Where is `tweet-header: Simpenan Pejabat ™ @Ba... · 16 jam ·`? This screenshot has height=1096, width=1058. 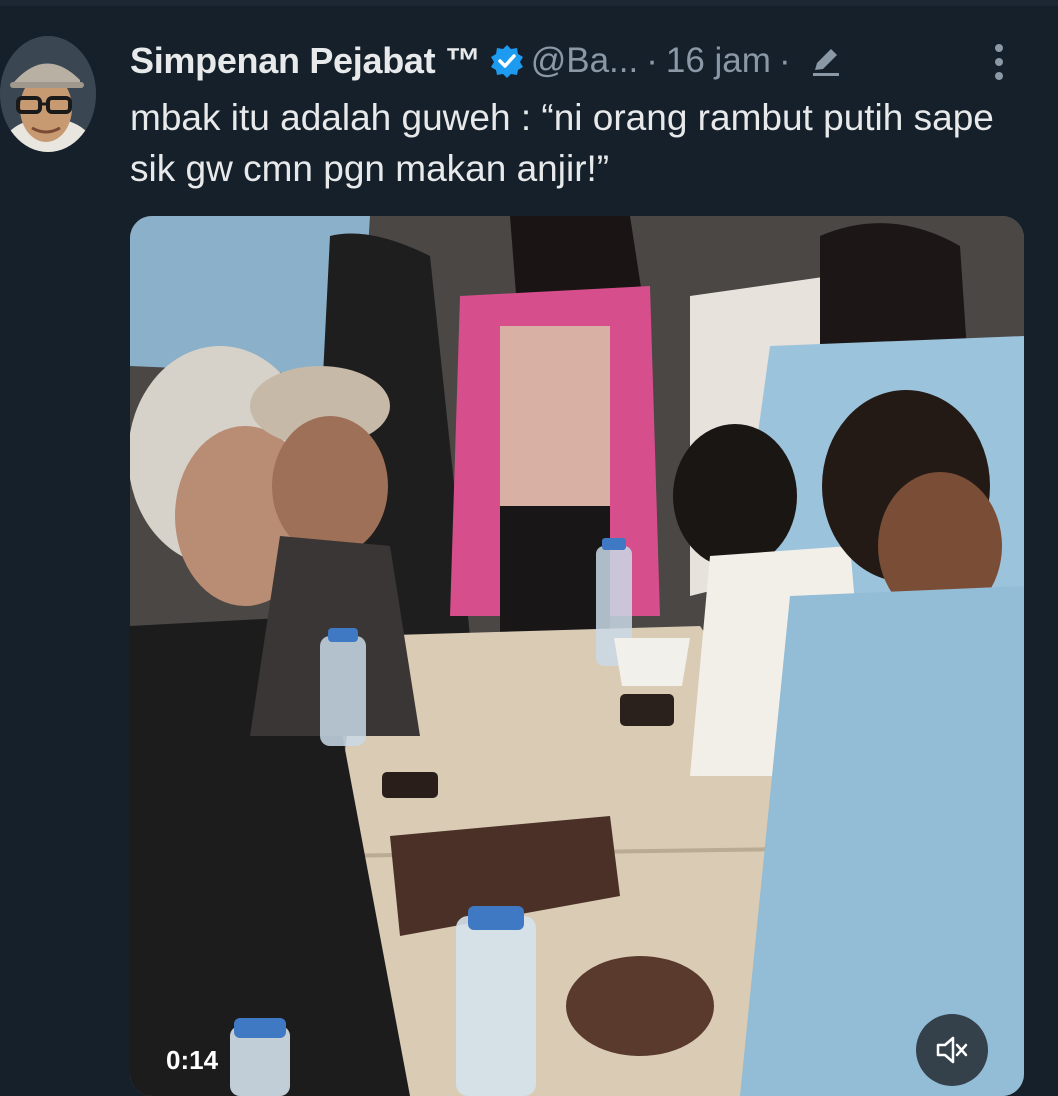 tweet-header: Simpenan Pejabat ™ @Ba... · 16 jam · is located at coordinates (486, 61).